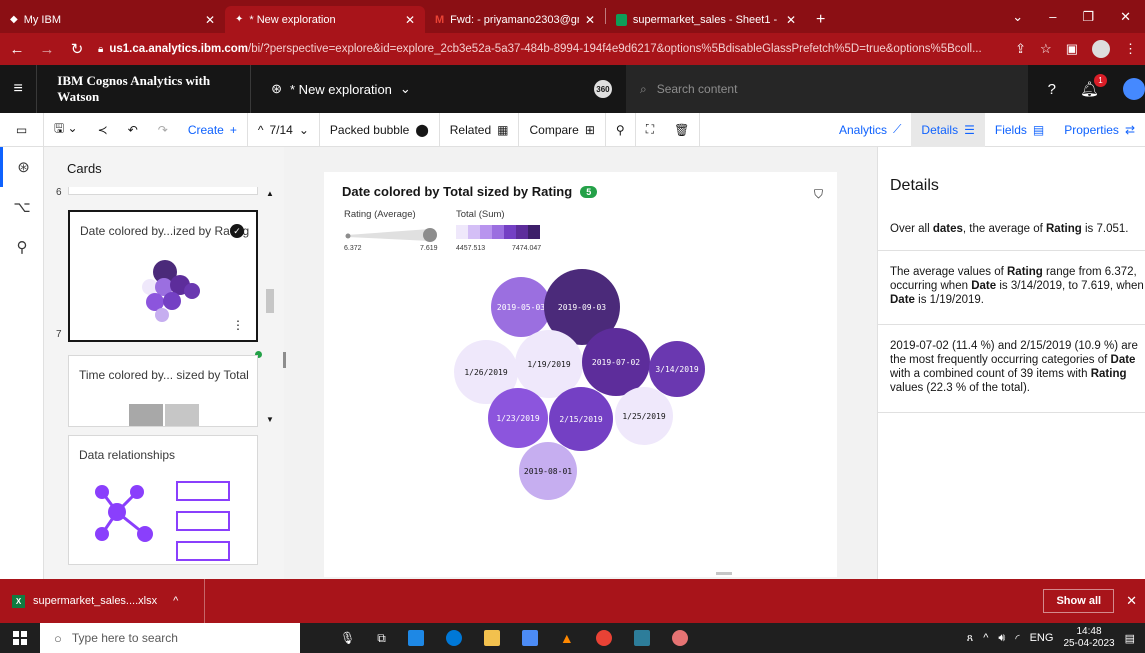 The image size is (1145, 653). What do you see at coordinates (521, 307) in the screenshot?
I see `bubble: 2019-05-03` at bounding box center [521, 307].